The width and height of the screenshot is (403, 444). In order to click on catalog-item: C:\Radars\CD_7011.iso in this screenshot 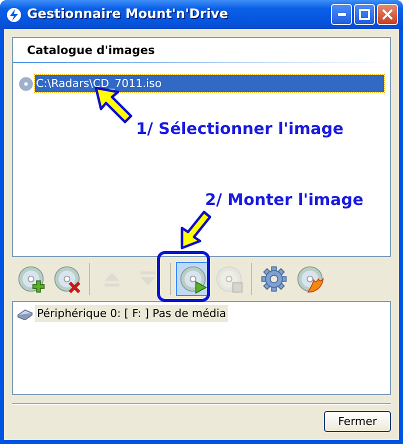, I will do `click(209, 83)`.